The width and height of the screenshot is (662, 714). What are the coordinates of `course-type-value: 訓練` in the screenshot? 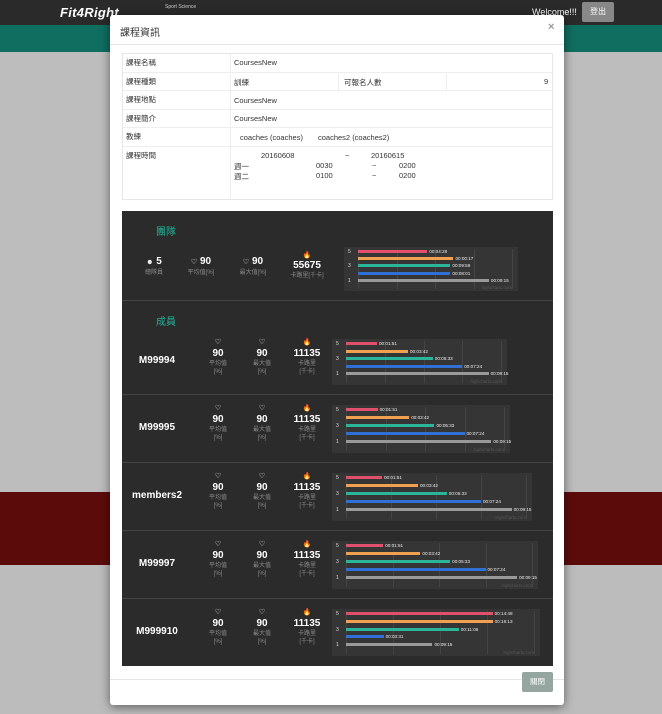 It's located at (241, 82).